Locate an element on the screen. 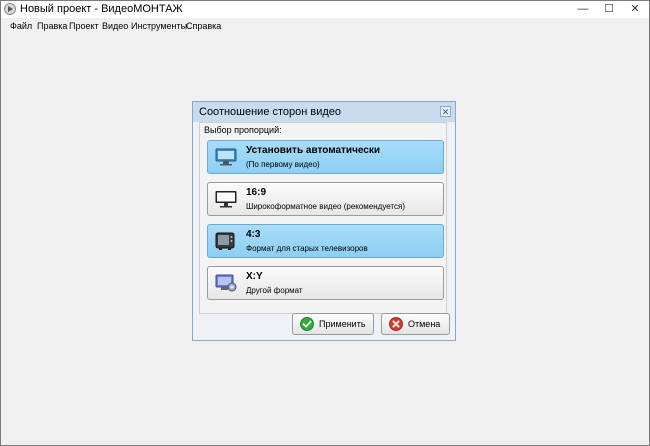 The width and height of the screenshot is (650, 446). menu-edit: Правка is located at coordinates (52, 26).